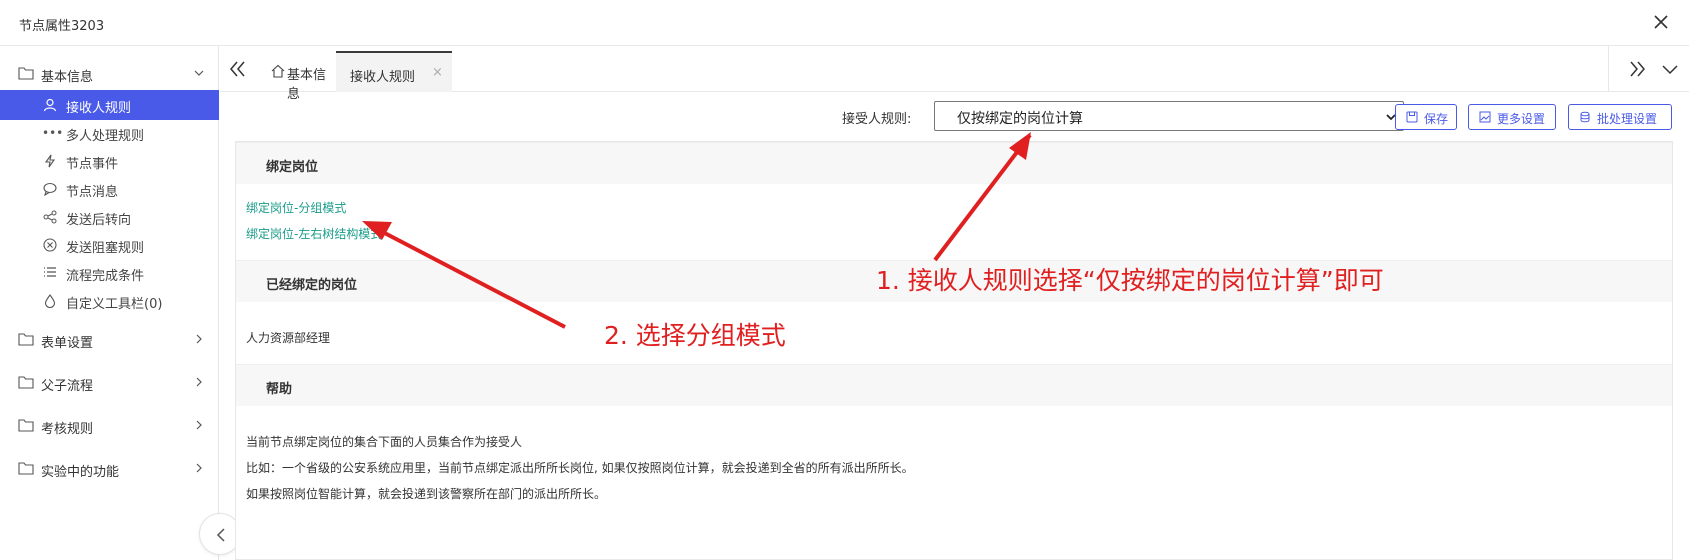 Image resolution: width=1689 pixels, height=560 pixels. What do you see at coordinates (697, 230) in the screenshot?
I see `annotation-arrows` at bounding box center [697, 230].